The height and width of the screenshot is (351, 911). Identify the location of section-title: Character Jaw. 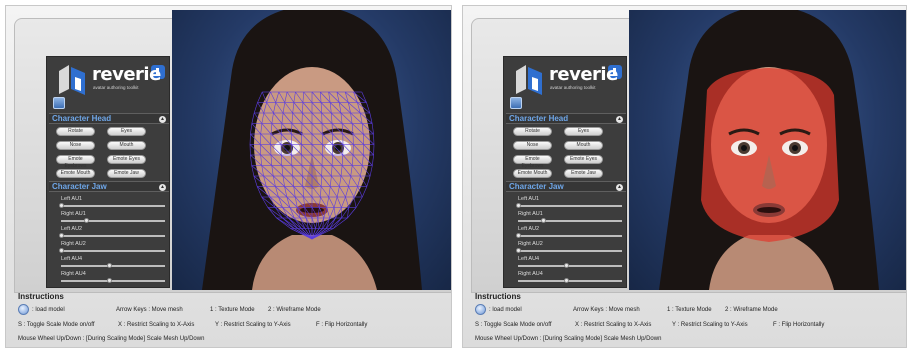
(536, 186).